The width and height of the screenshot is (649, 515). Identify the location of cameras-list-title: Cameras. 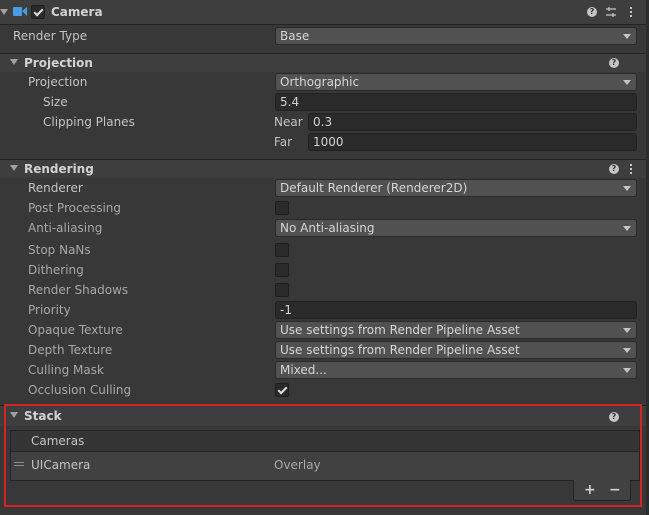
(58, 441).